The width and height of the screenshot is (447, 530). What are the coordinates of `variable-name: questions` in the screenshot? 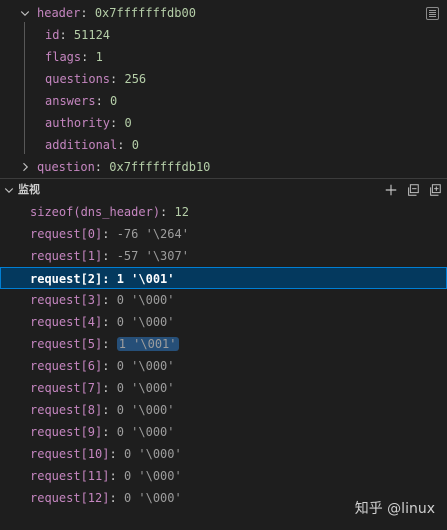 It's located at (78, 79).